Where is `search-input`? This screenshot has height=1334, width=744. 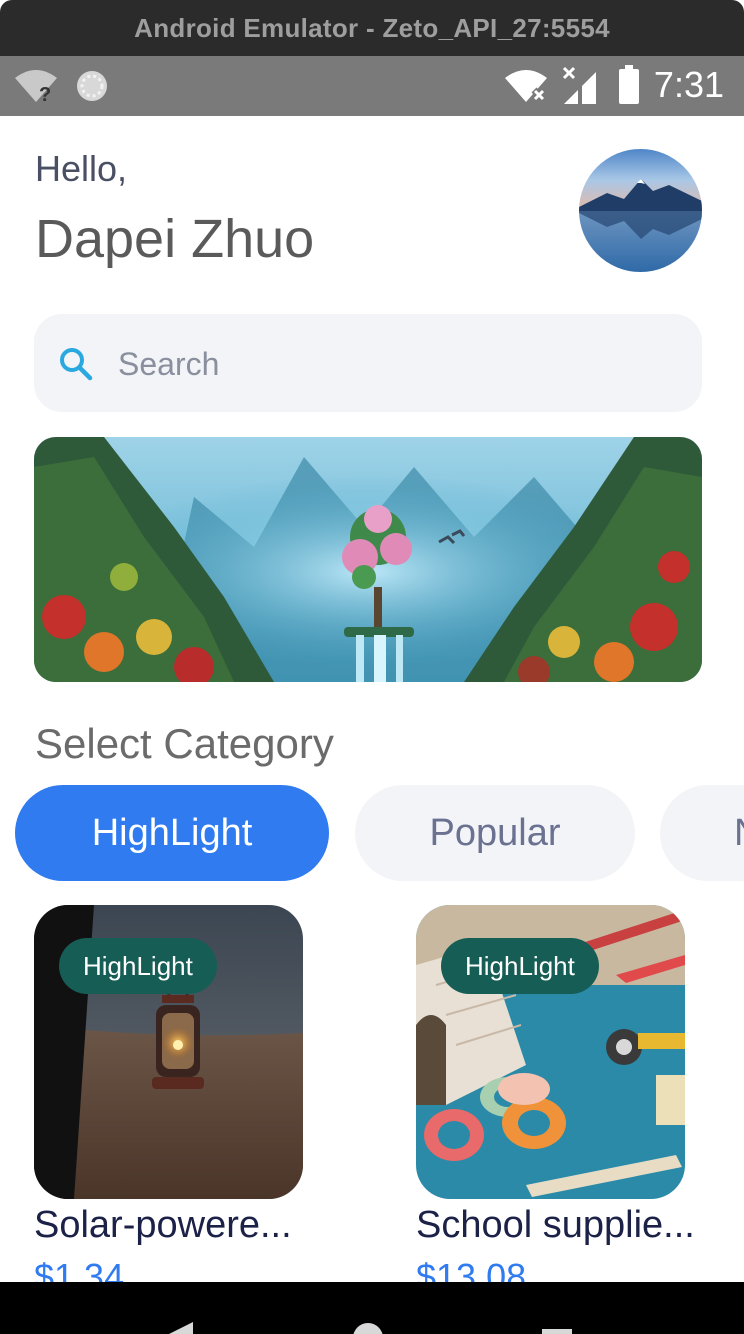 search-input is located at coordinates (398, 364).